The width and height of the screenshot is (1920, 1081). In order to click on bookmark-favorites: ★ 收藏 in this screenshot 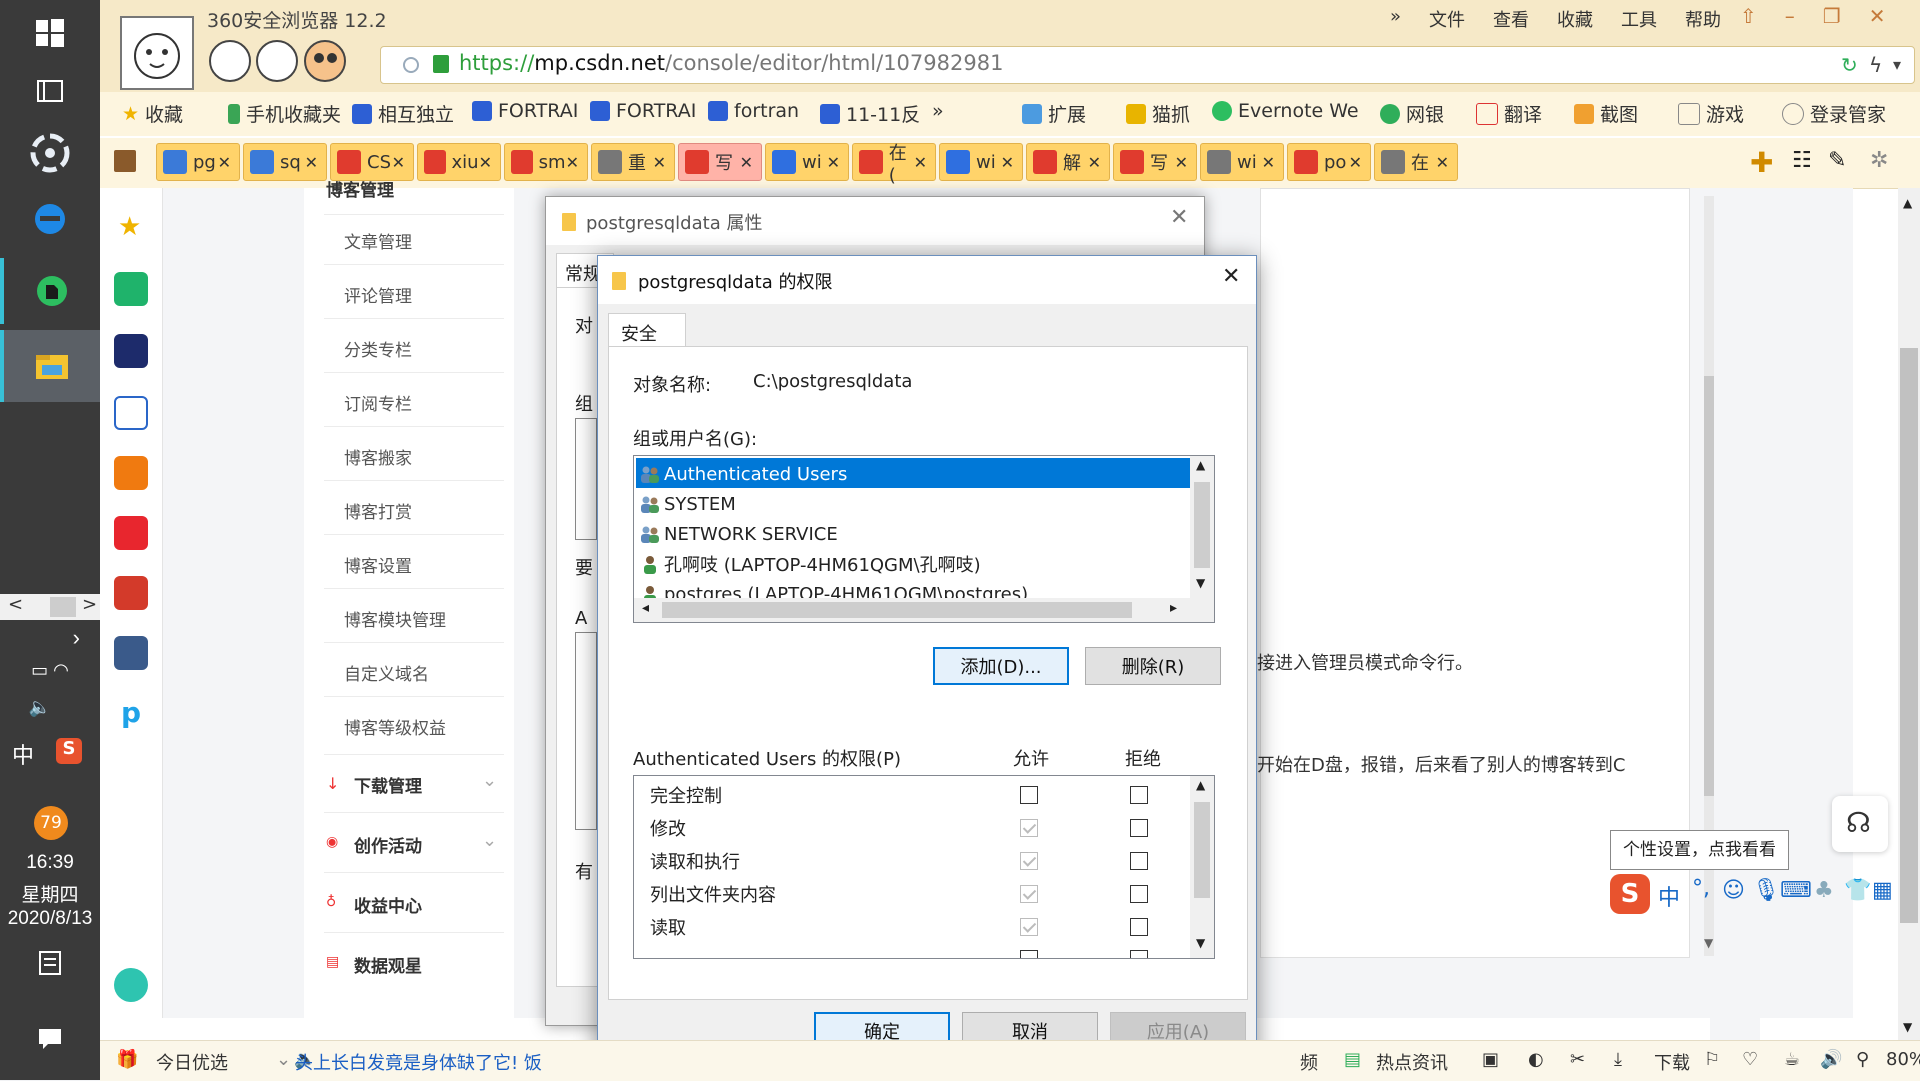, I will do `click(152, 113)`.